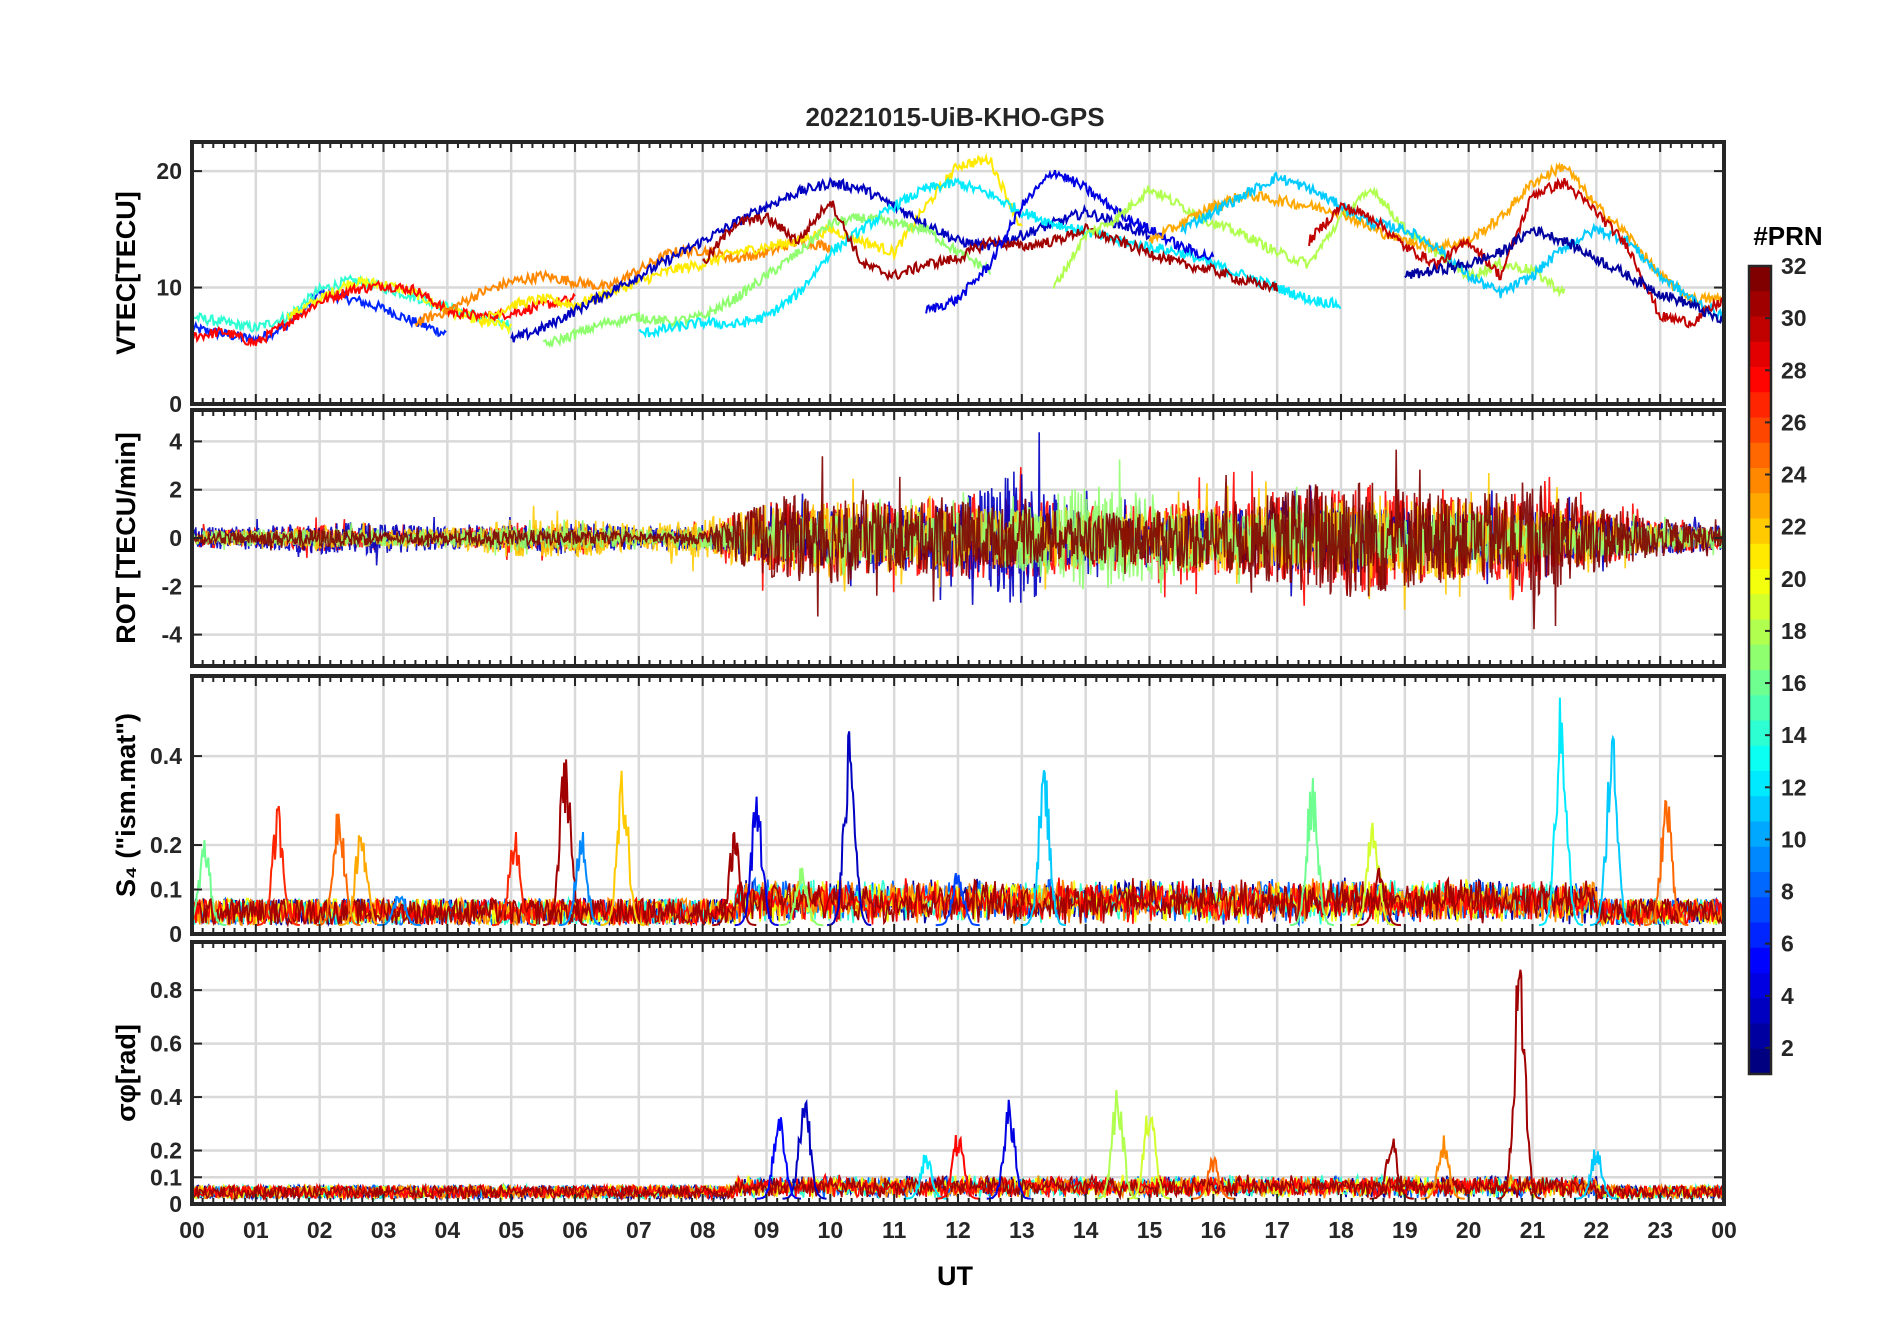 The image size is (1902, 1330). What do you see at coordinates (1660, 1230) in the screenshot?
I see `x-tick-label: 23` at bounding box center [1660, 1230].